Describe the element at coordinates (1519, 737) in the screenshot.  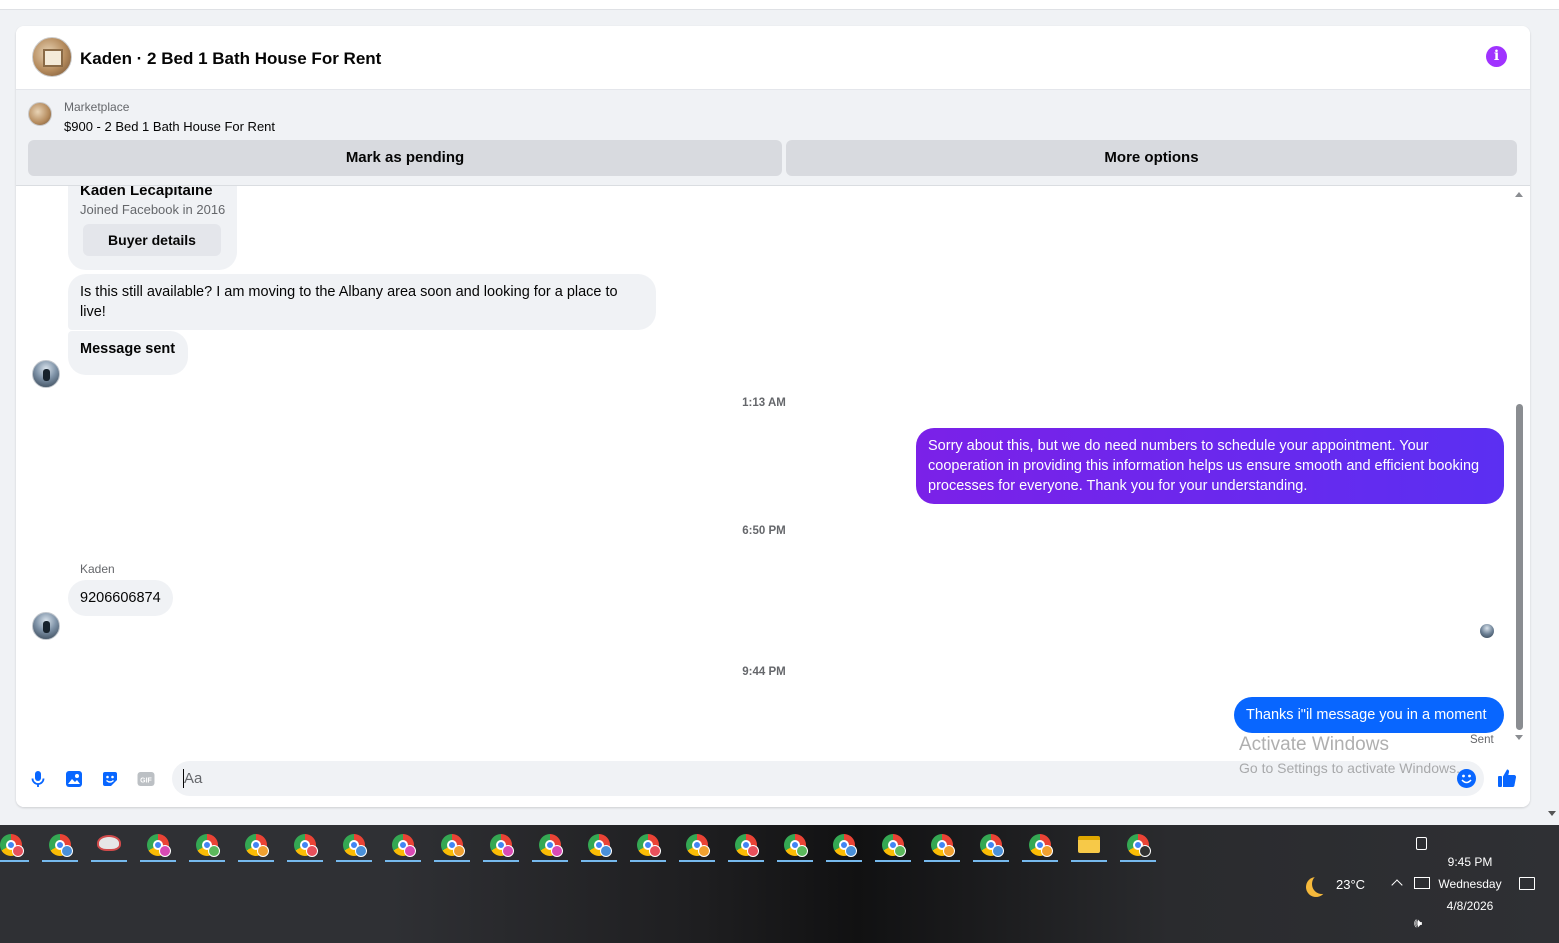
I see `scroll-down-arrow-icon` at that location.